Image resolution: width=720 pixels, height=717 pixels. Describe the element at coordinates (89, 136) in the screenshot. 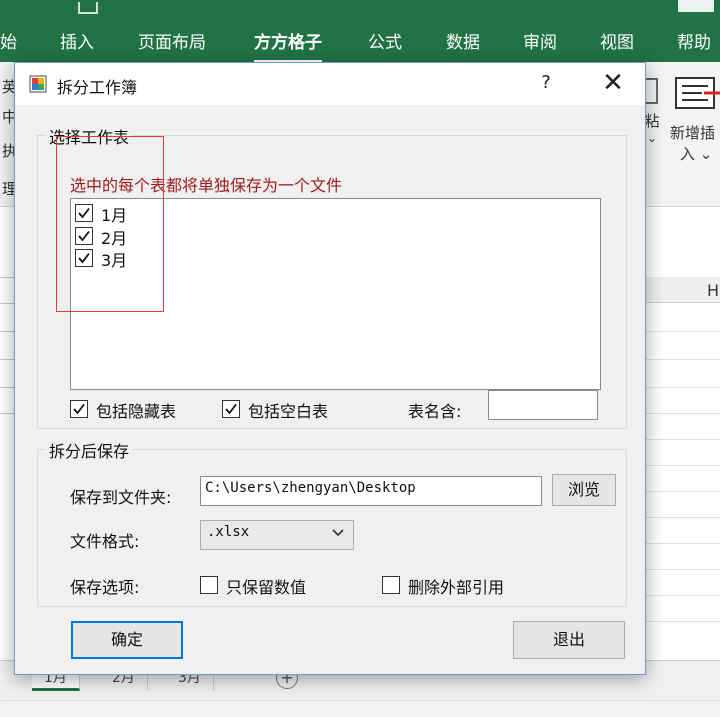

I see `select-sheets-group-label: 选择工作表` at that location.